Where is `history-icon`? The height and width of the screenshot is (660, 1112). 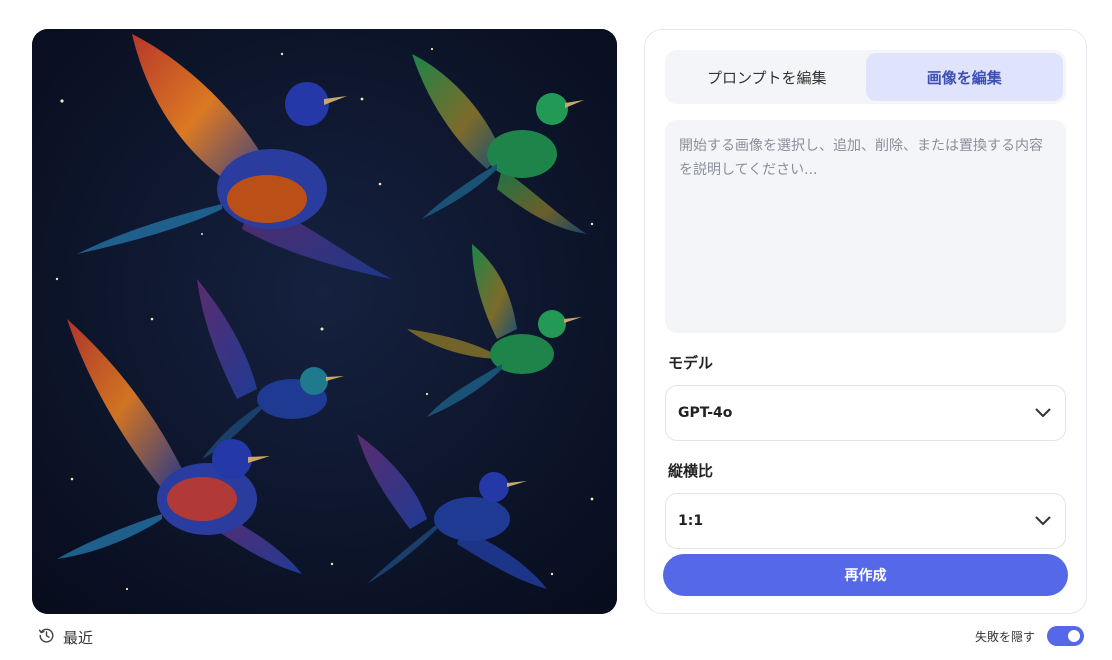 history-icon is located at coordinates (46, 637).